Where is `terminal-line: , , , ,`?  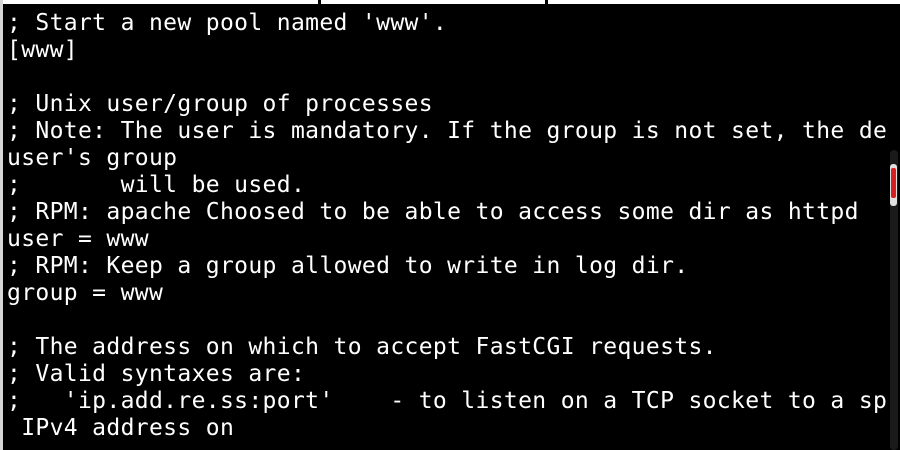 terminal-line: , , , , is located at coordinates (447, 446).